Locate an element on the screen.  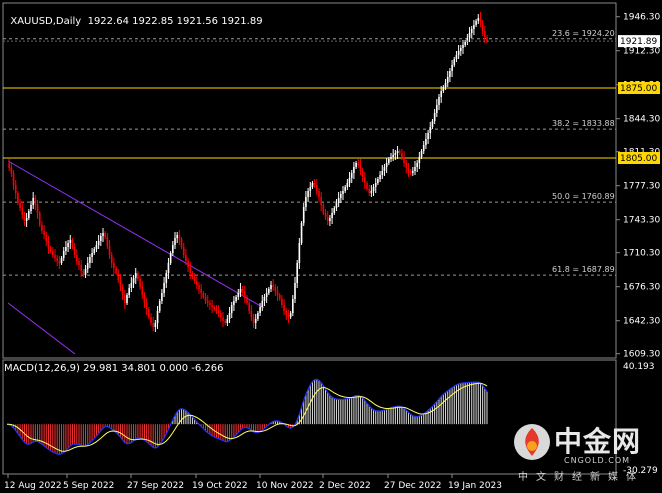
high-value: 1922.85 is located at coordinates (153, 21).